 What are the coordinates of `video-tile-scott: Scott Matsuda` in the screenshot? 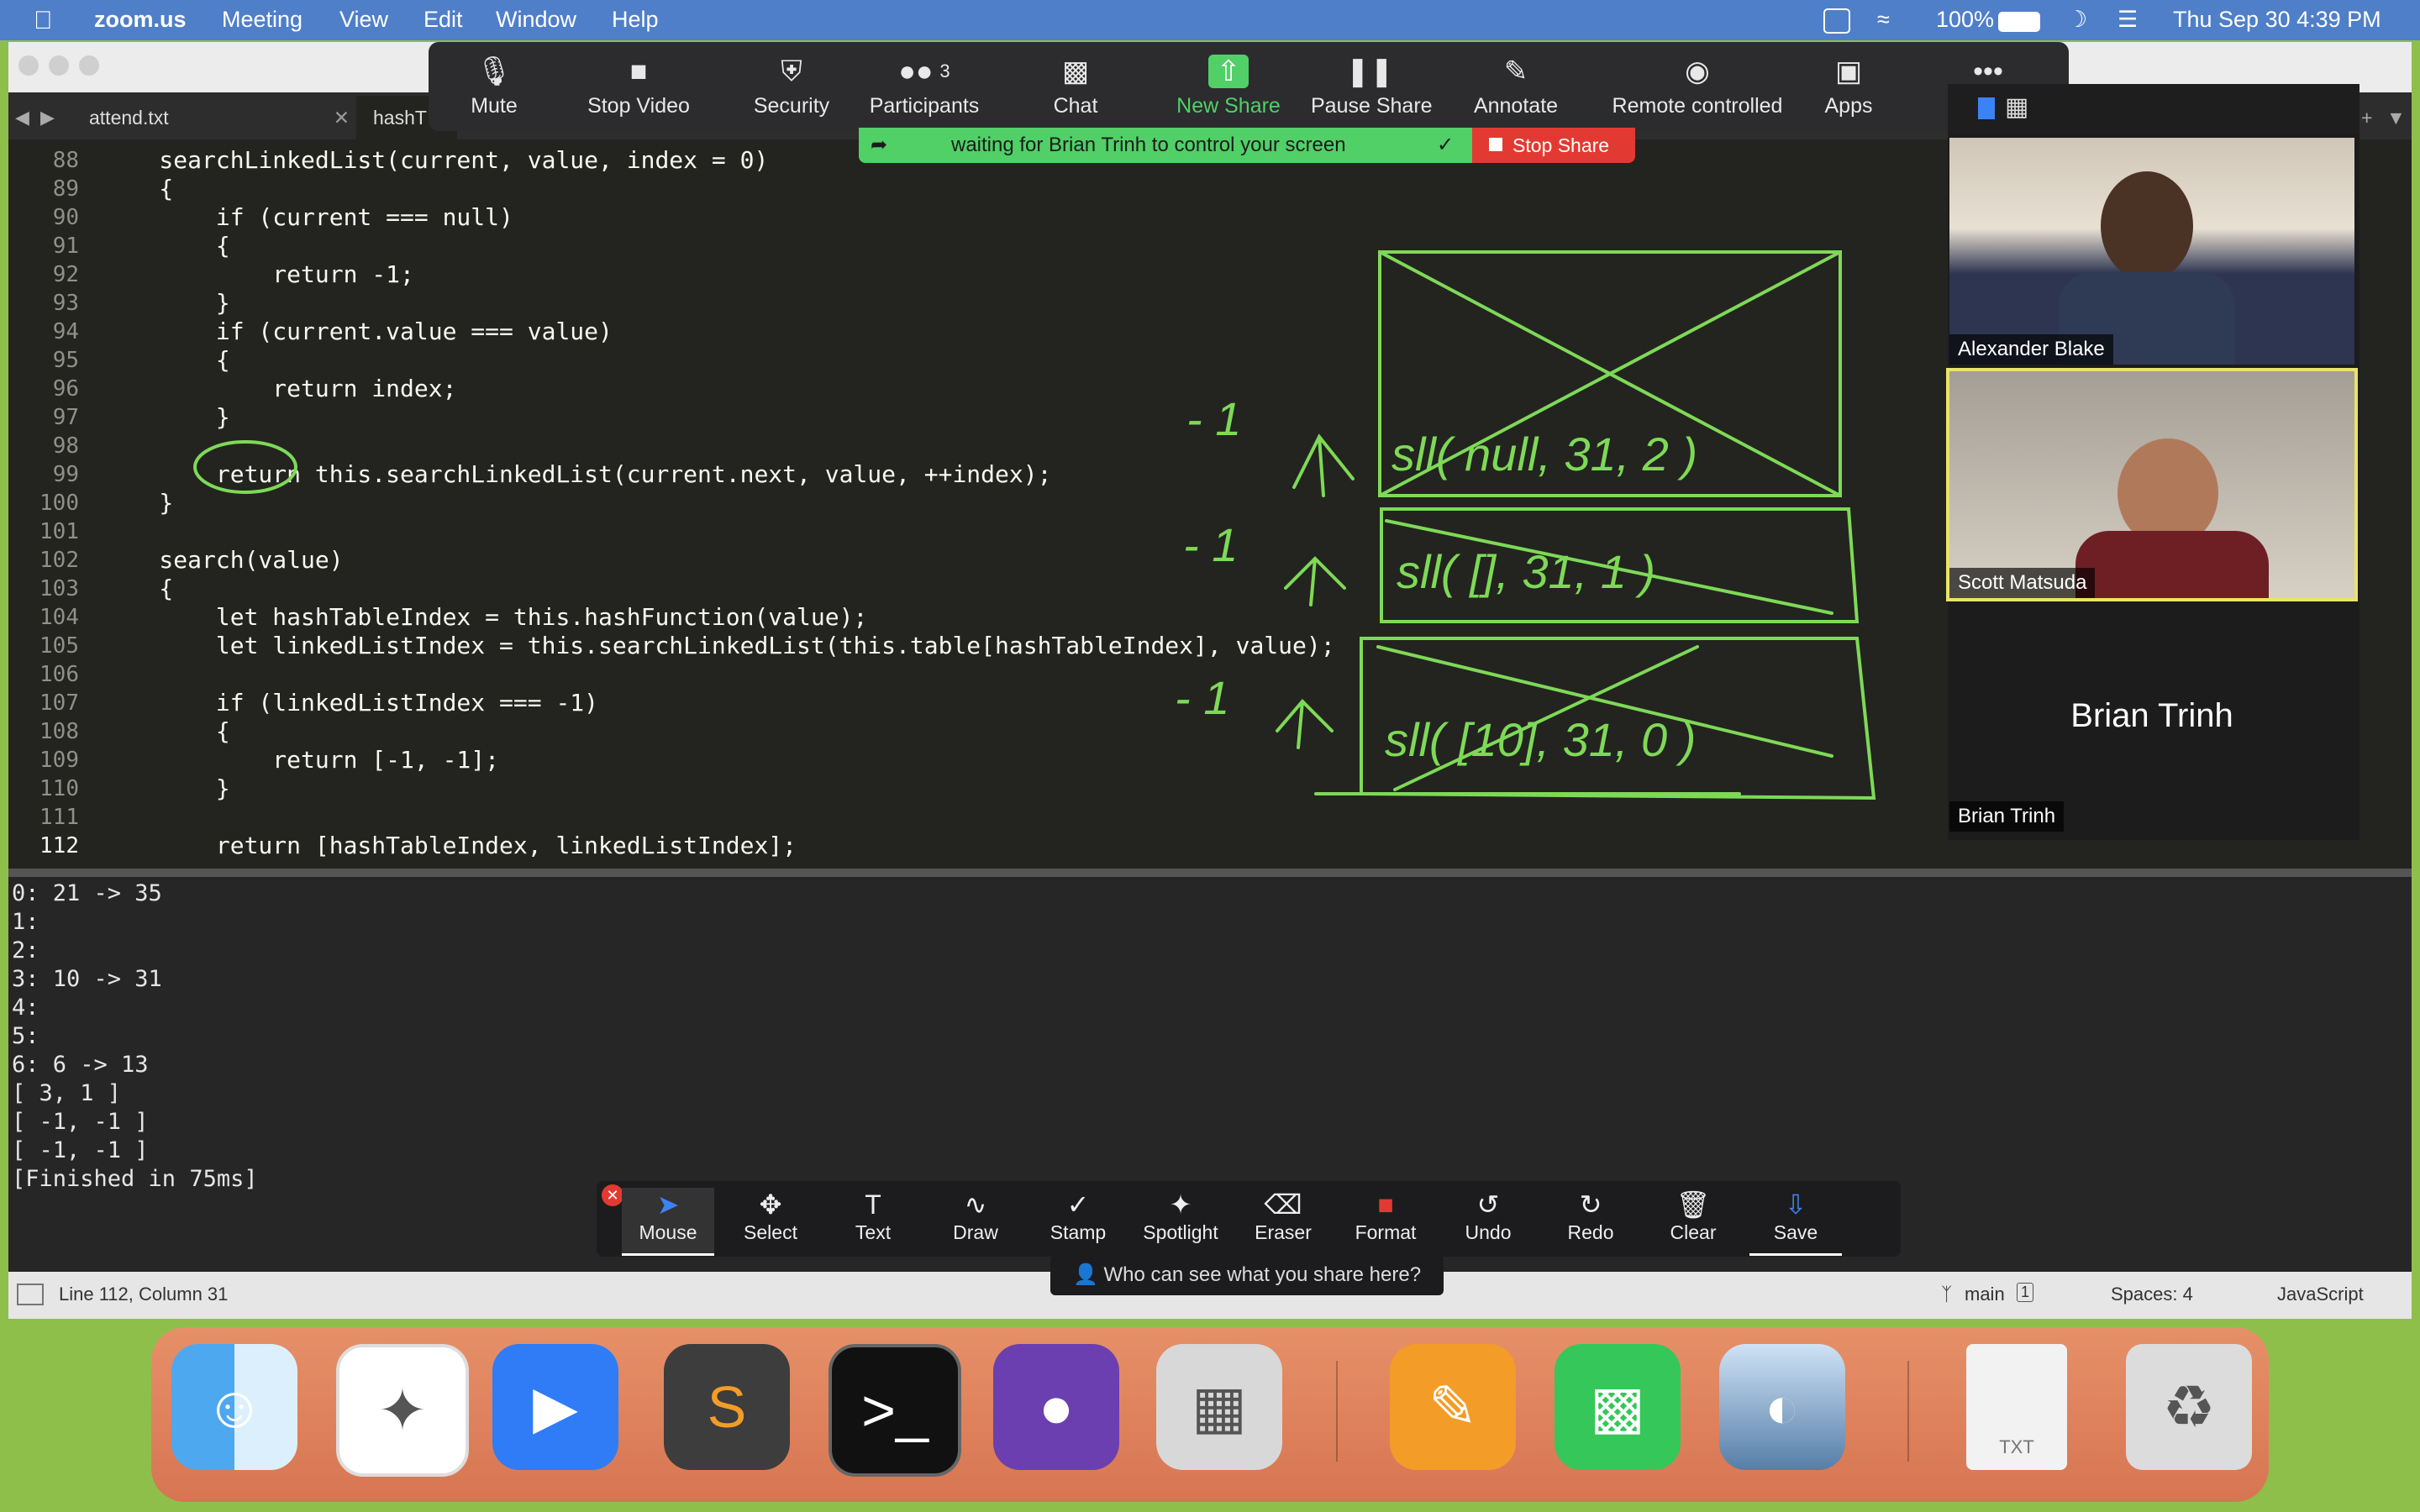 It's located at (2152, 484).